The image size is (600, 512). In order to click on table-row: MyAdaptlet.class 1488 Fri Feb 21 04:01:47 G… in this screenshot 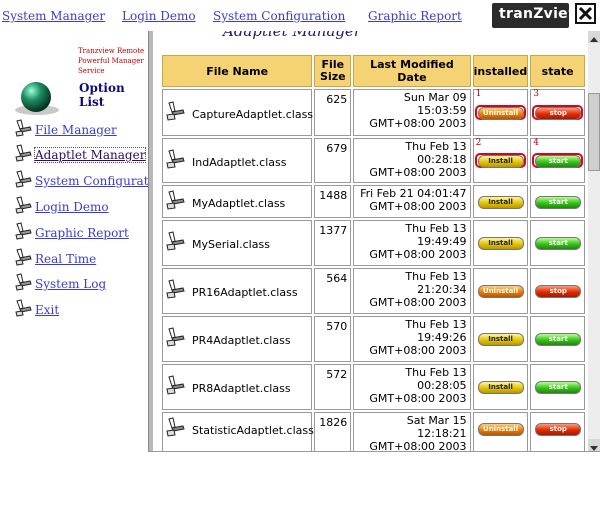, I will do `click(373, 201)`.